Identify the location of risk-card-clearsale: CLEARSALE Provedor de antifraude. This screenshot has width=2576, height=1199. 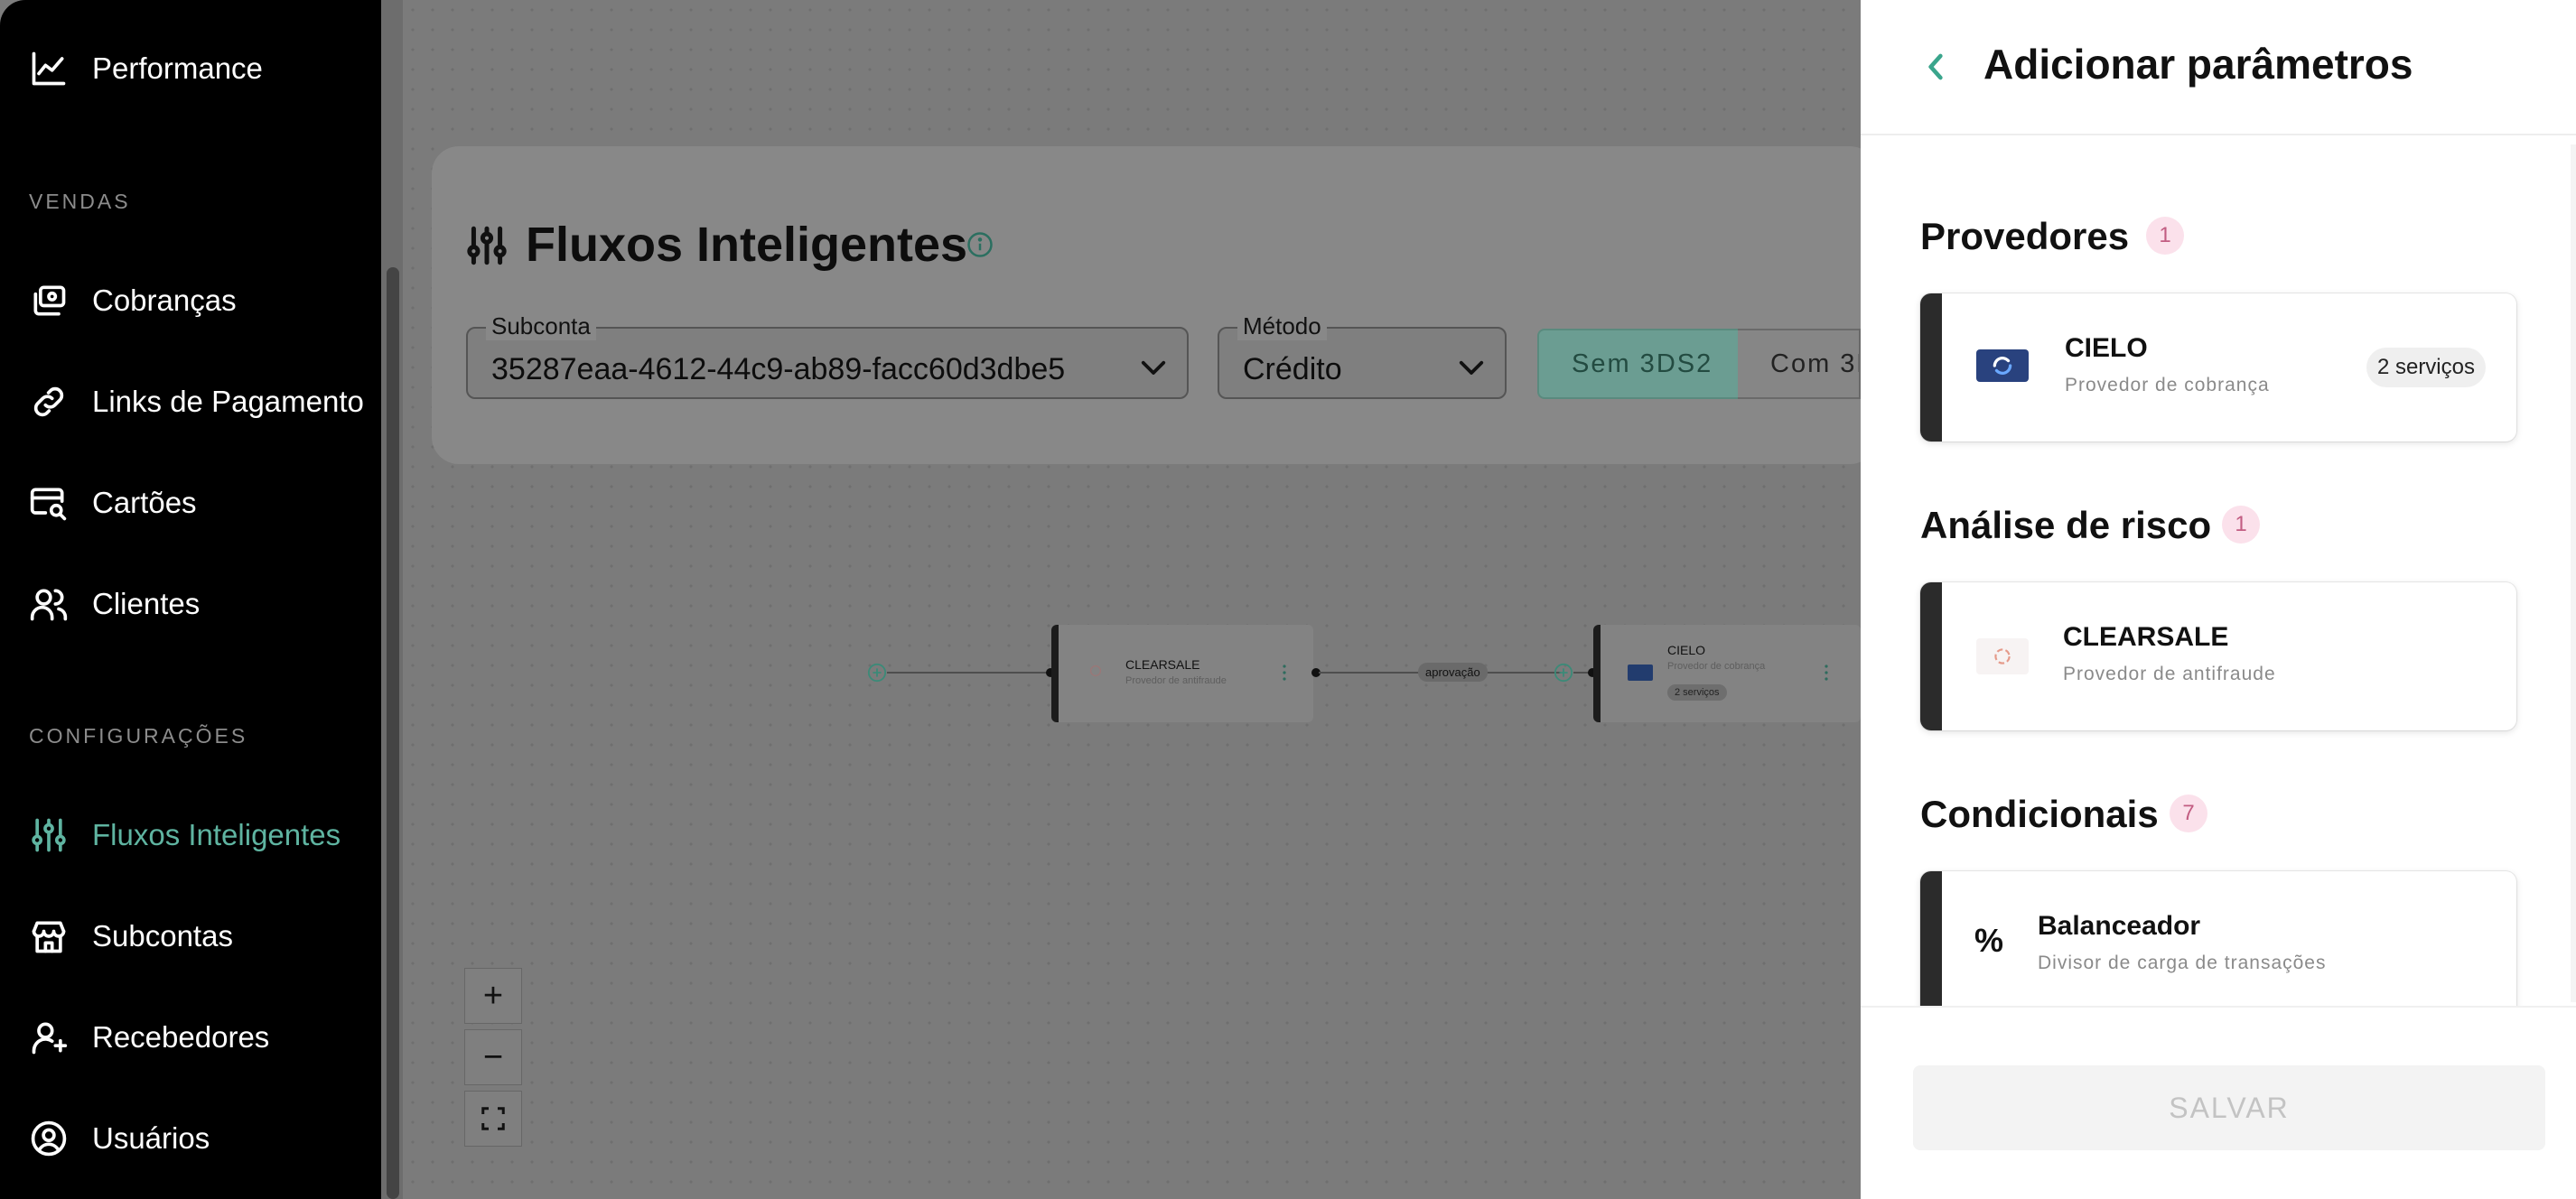
(2218, 656).